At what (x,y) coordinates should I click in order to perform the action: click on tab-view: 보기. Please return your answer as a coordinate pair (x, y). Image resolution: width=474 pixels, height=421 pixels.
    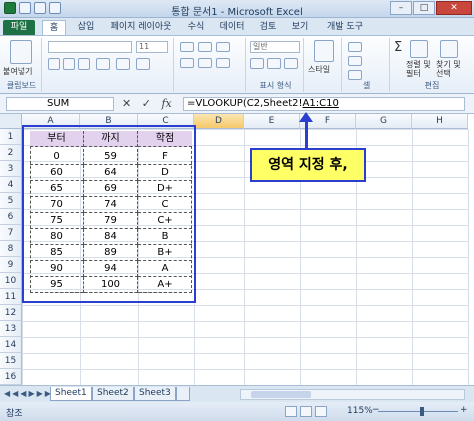
    Looking at the image, I should click on (300, 27).